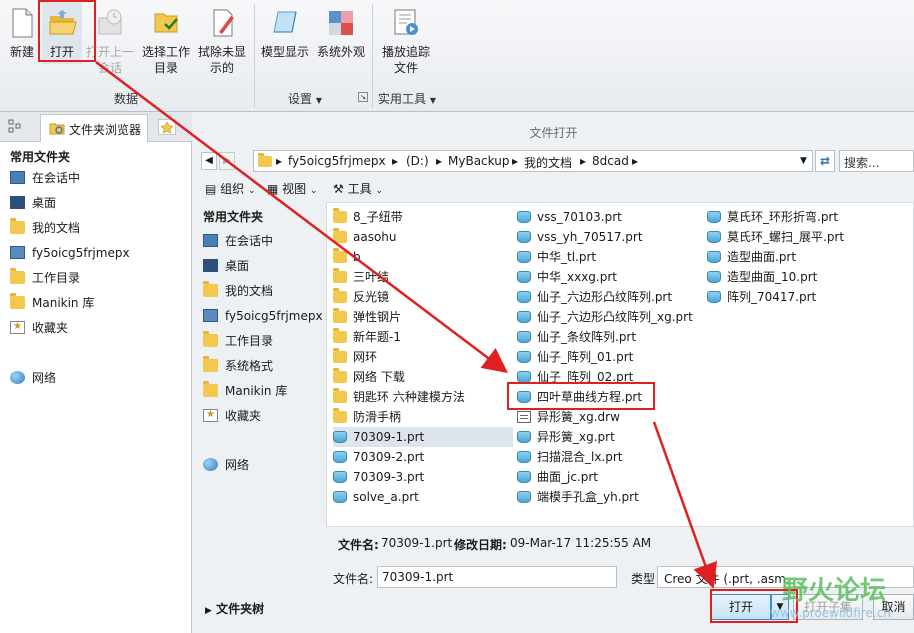 This screenshot has height=633, width=914. What do you see at coordinates (567, 277) in the screenshot?
I see `file-list-item: 中华_xxxg.prt` at bounding box center [567, 277].